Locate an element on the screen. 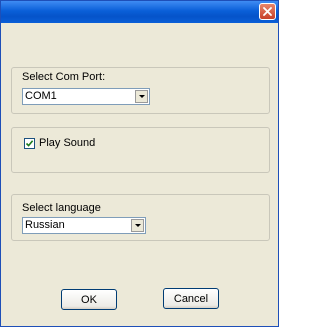  title-bar is located at coordinates (139, 12).